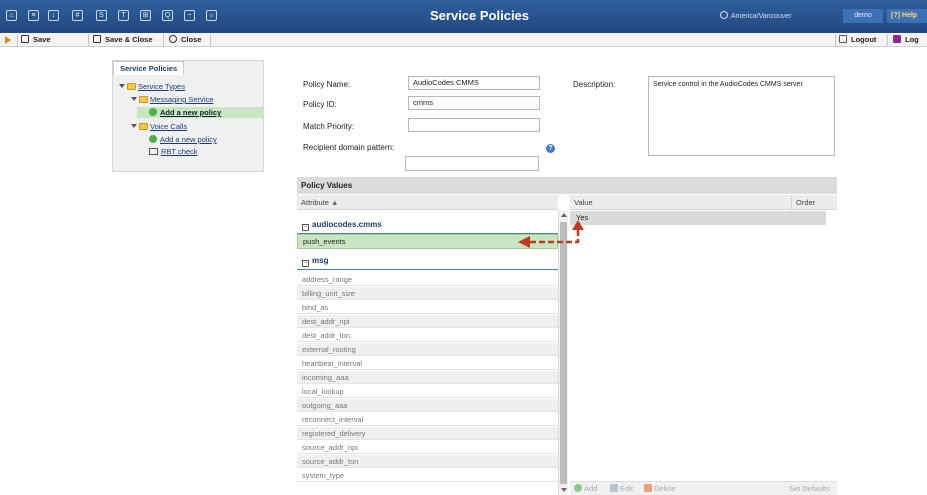 This screenshot has width=927, height=495. Describe the element at coordinates (843, 39) in the screenshot. I see `logout-icon` at that location.